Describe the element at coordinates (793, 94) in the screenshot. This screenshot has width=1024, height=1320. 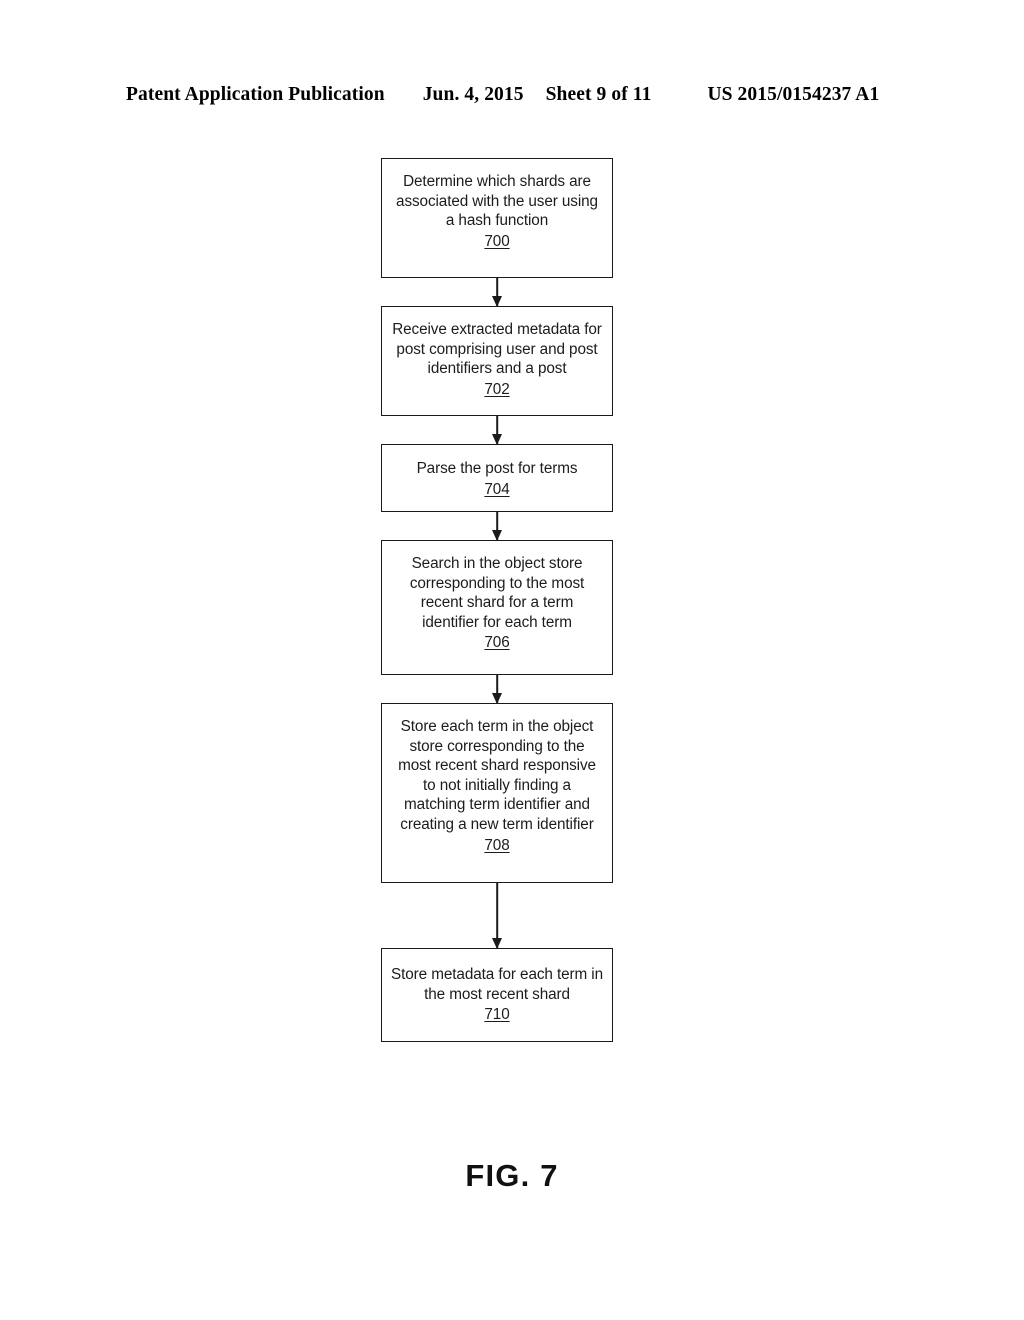
I see `patent-number: US 2015/0154237 A1` at that location.